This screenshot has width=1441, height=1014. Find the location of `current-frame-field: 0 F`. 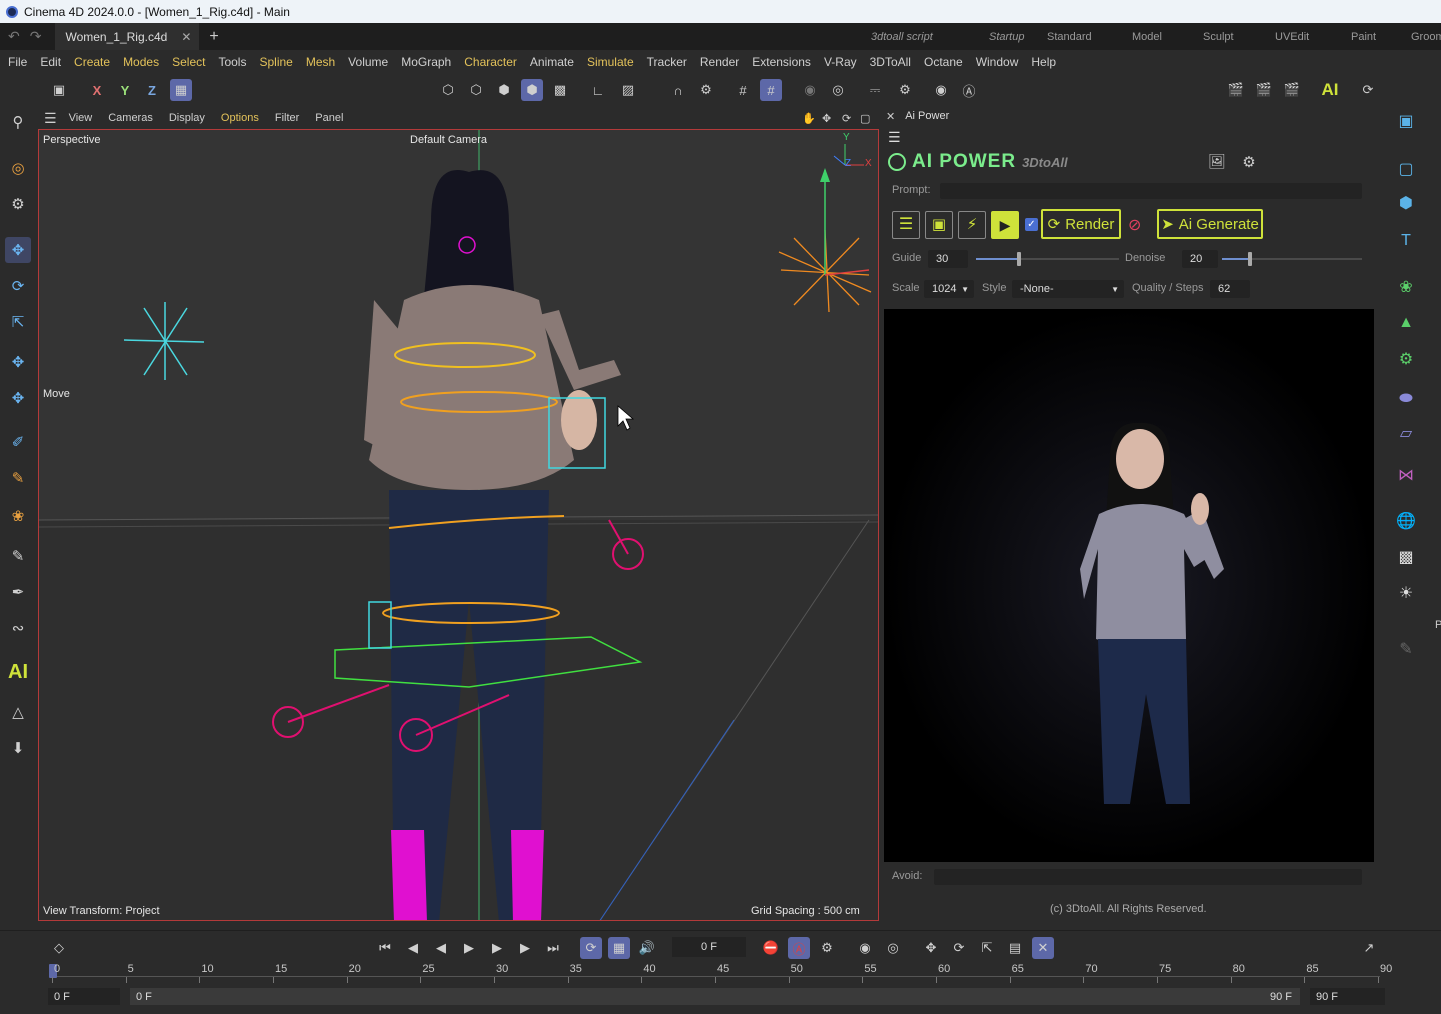

current-frame-field: 0 F is located at coordinates (709, 947).